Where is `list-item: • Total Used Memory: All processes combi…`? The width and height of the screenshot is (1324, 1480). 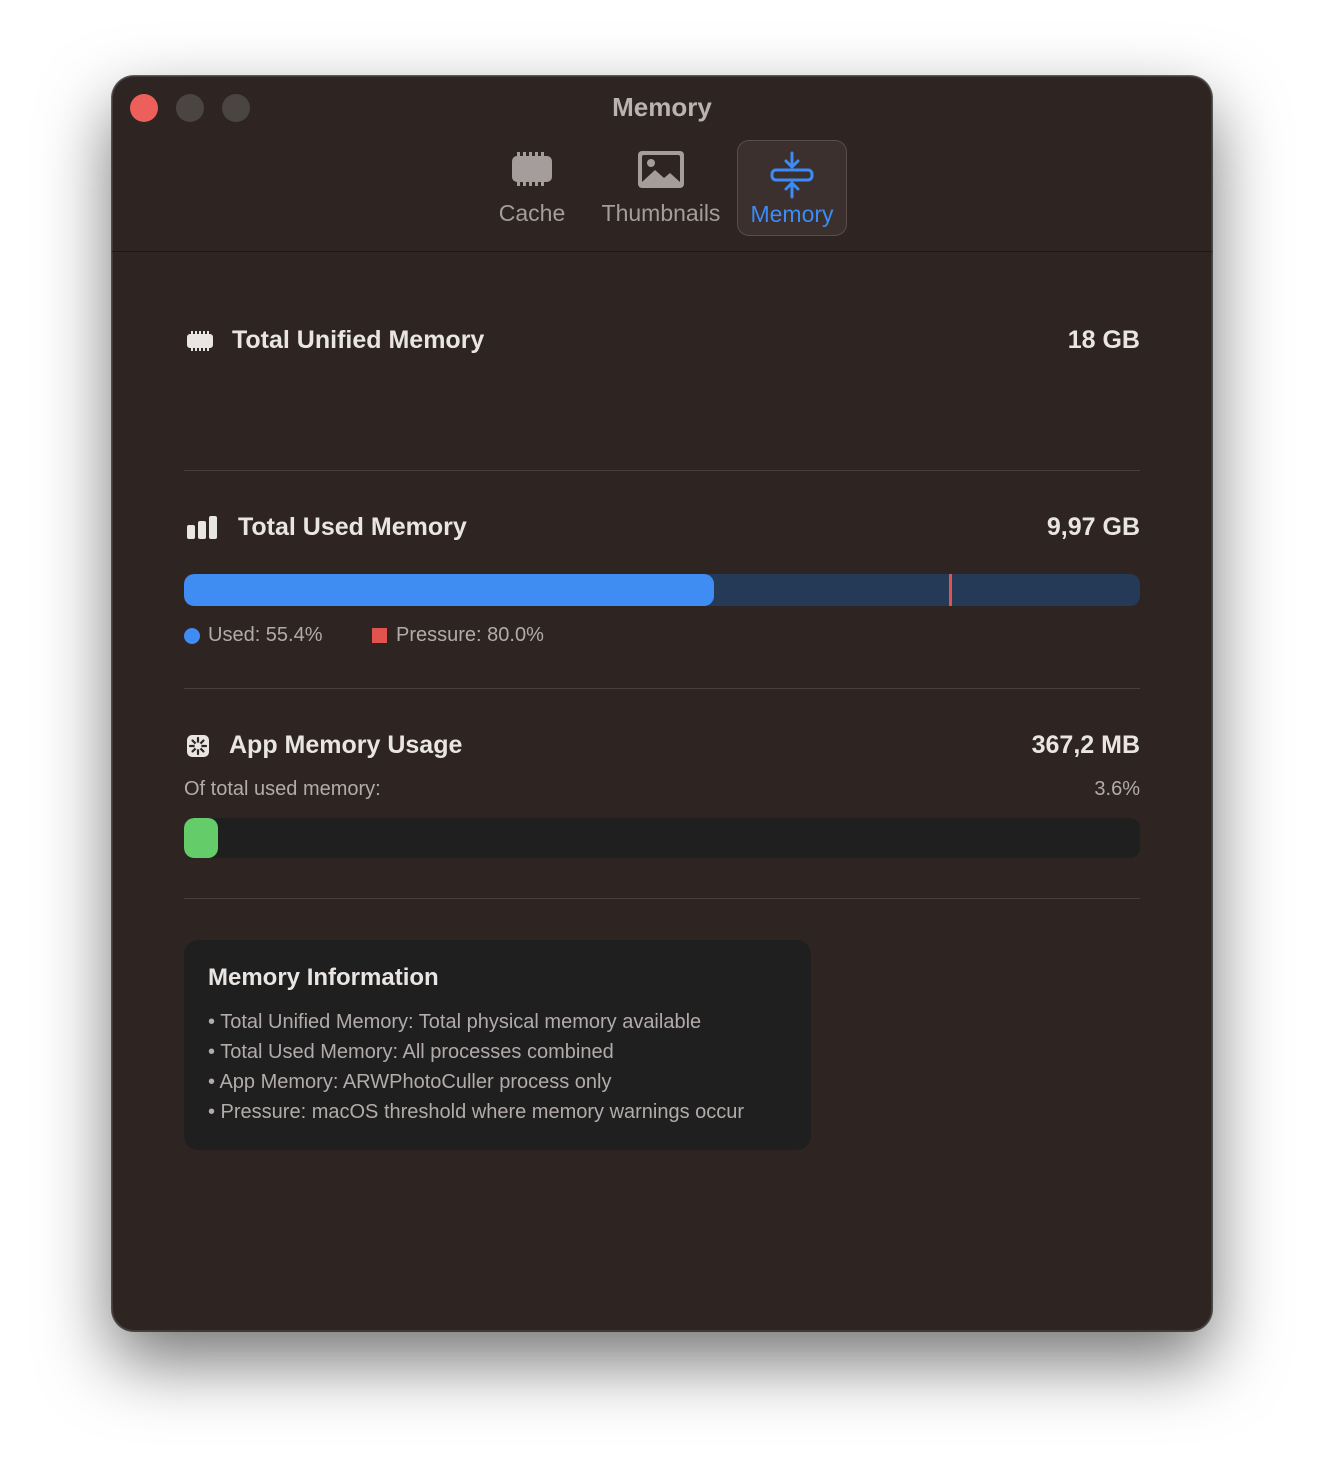 list-item: • Total Used Memory: All processes combi… is located at coordinates (411, 1052).